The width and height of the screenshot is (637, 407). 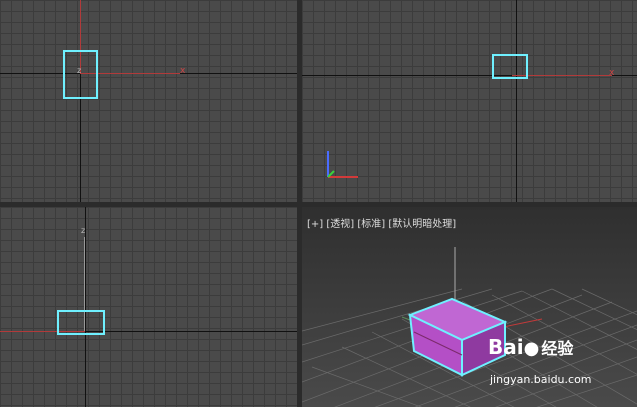 What do you see at coordinates (541, 379) in the screenshot?
I see `watermark-url: jingyan.baidu.com` at bounding box center [541, 379].